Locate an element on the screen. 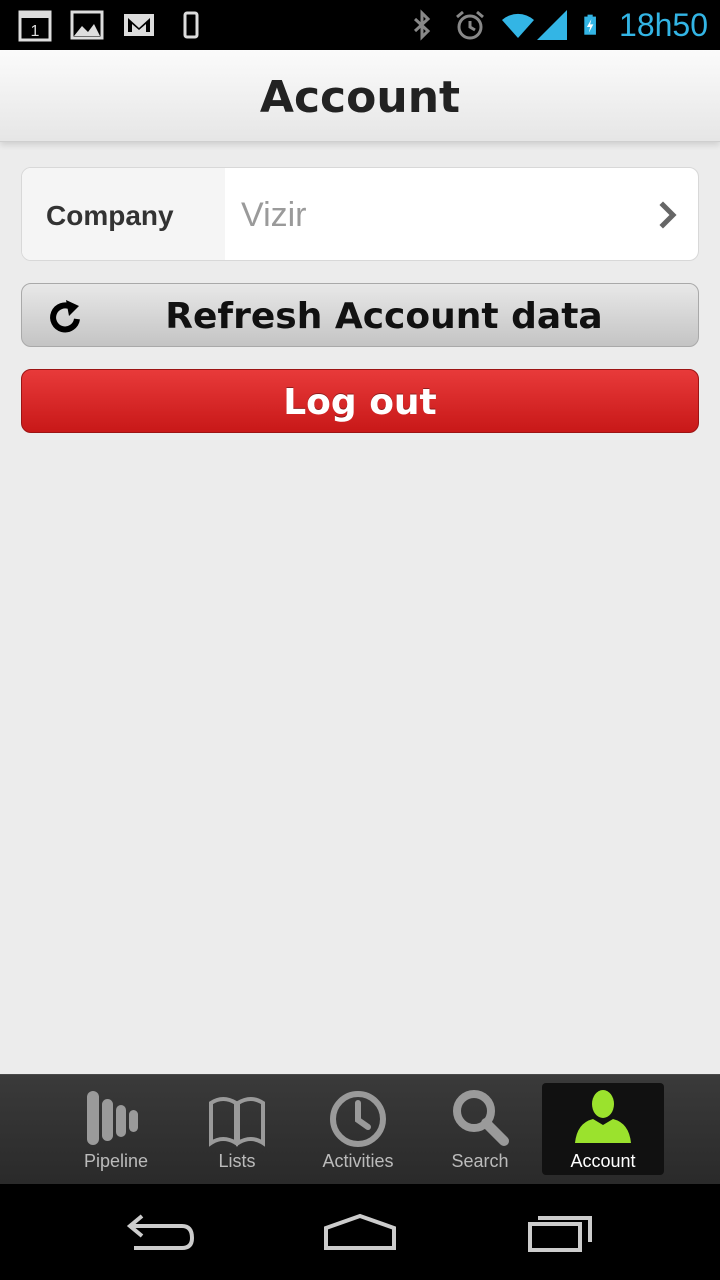  system-icons: 18h50 is located at coordinates (556, 25).